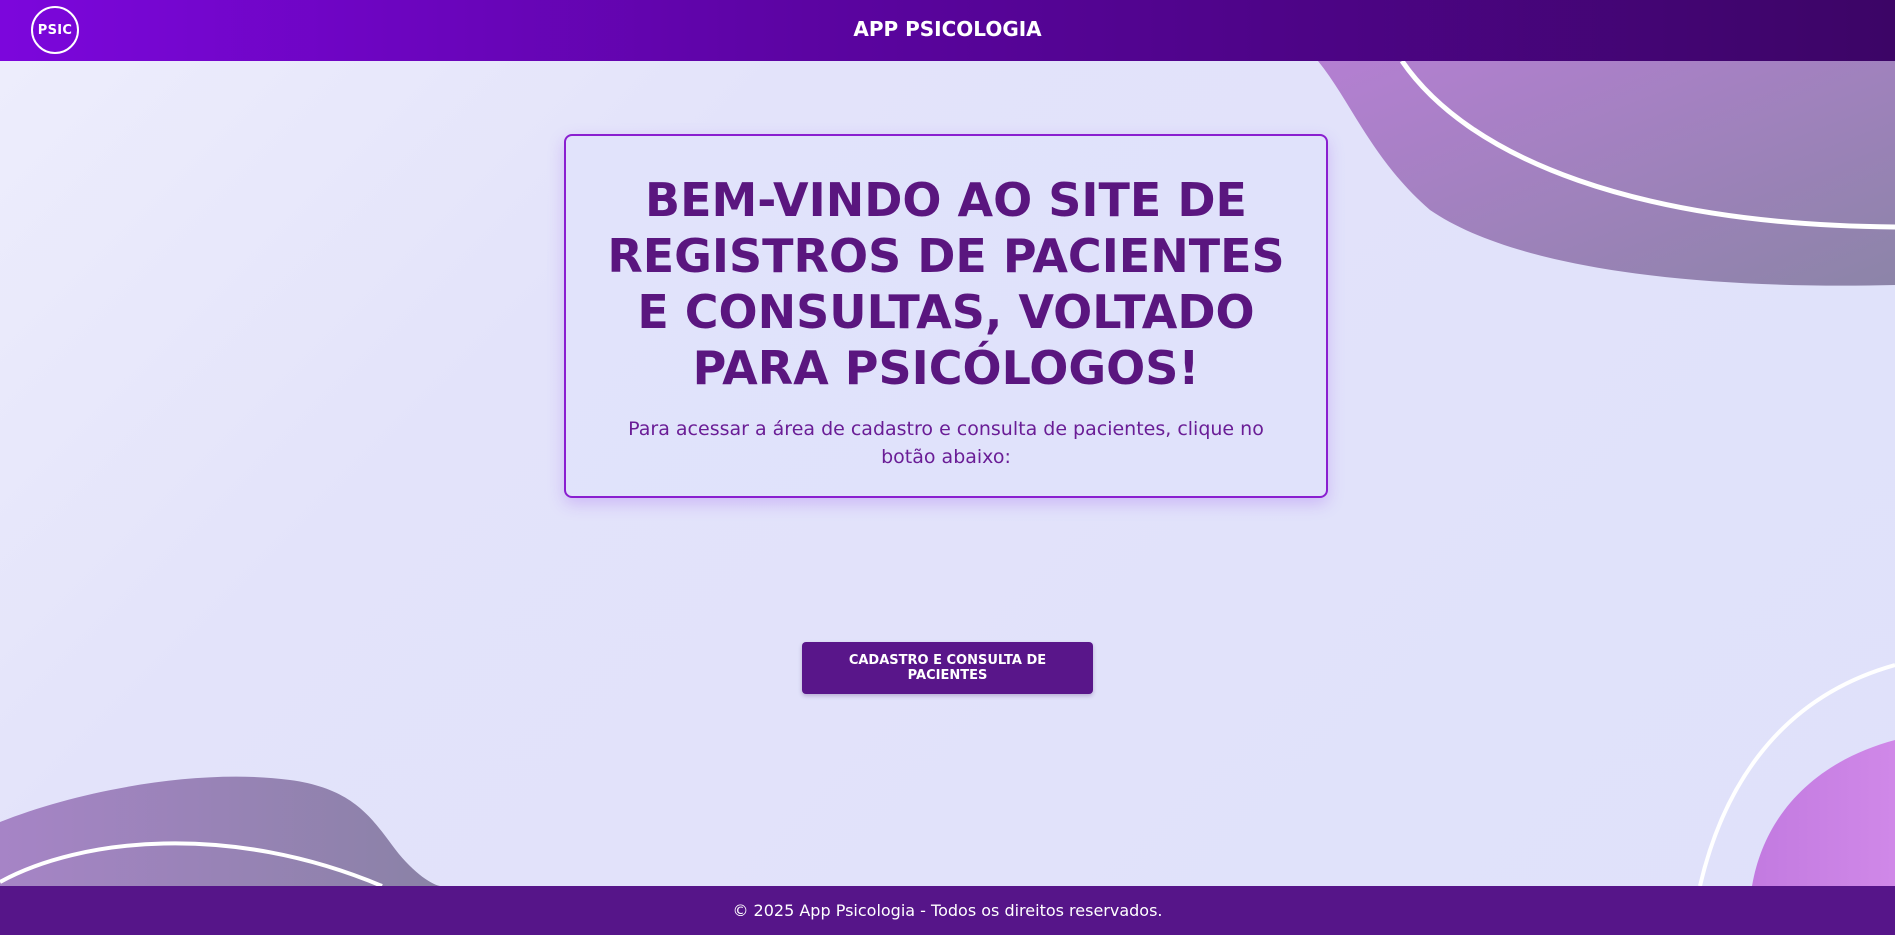 Image resolution: width=1895 pixels, height=935 pixels. What do you see at coordinates (1823, 813) in the screenshot?
I see `bottom-right-wave` at bounding box center [1823, 813].